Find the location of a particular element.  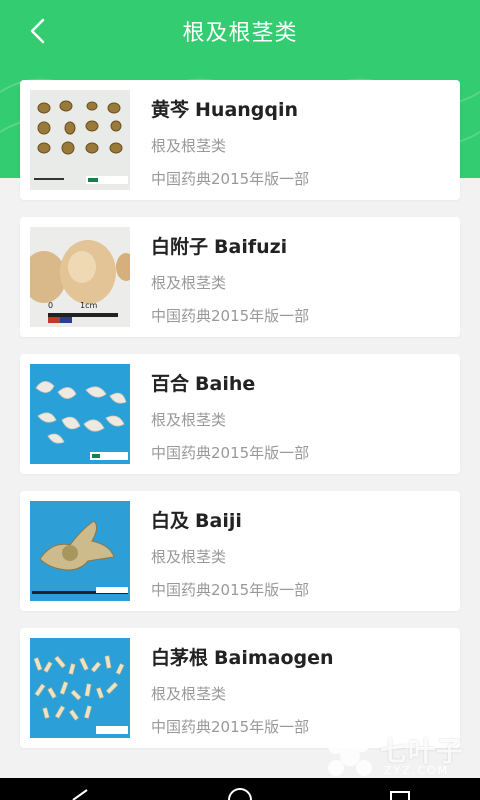

item-name-cn: 白茅根 is located at coordinates (180, 658).